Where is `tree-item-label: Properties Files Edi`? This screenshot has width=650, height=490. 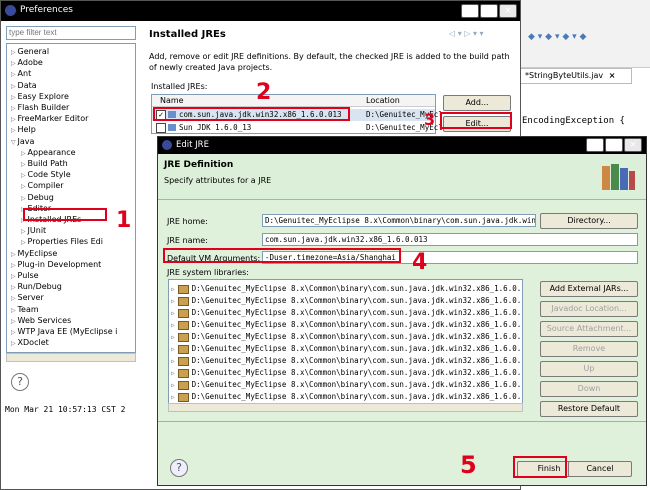 tree-item-label: Properties Files Edi is located at coordinates (65, 242).